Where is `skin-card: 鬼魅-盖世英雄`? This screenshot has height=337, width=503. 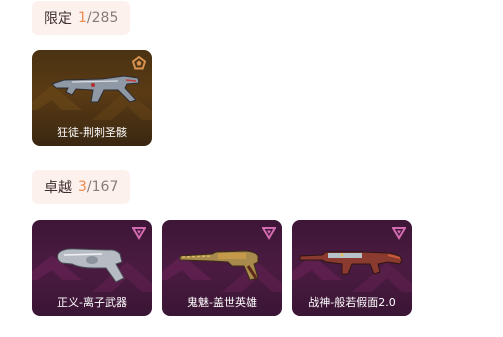 skin-card: 鬼魅-盖世英雄 is located at coordinates (222, 268).